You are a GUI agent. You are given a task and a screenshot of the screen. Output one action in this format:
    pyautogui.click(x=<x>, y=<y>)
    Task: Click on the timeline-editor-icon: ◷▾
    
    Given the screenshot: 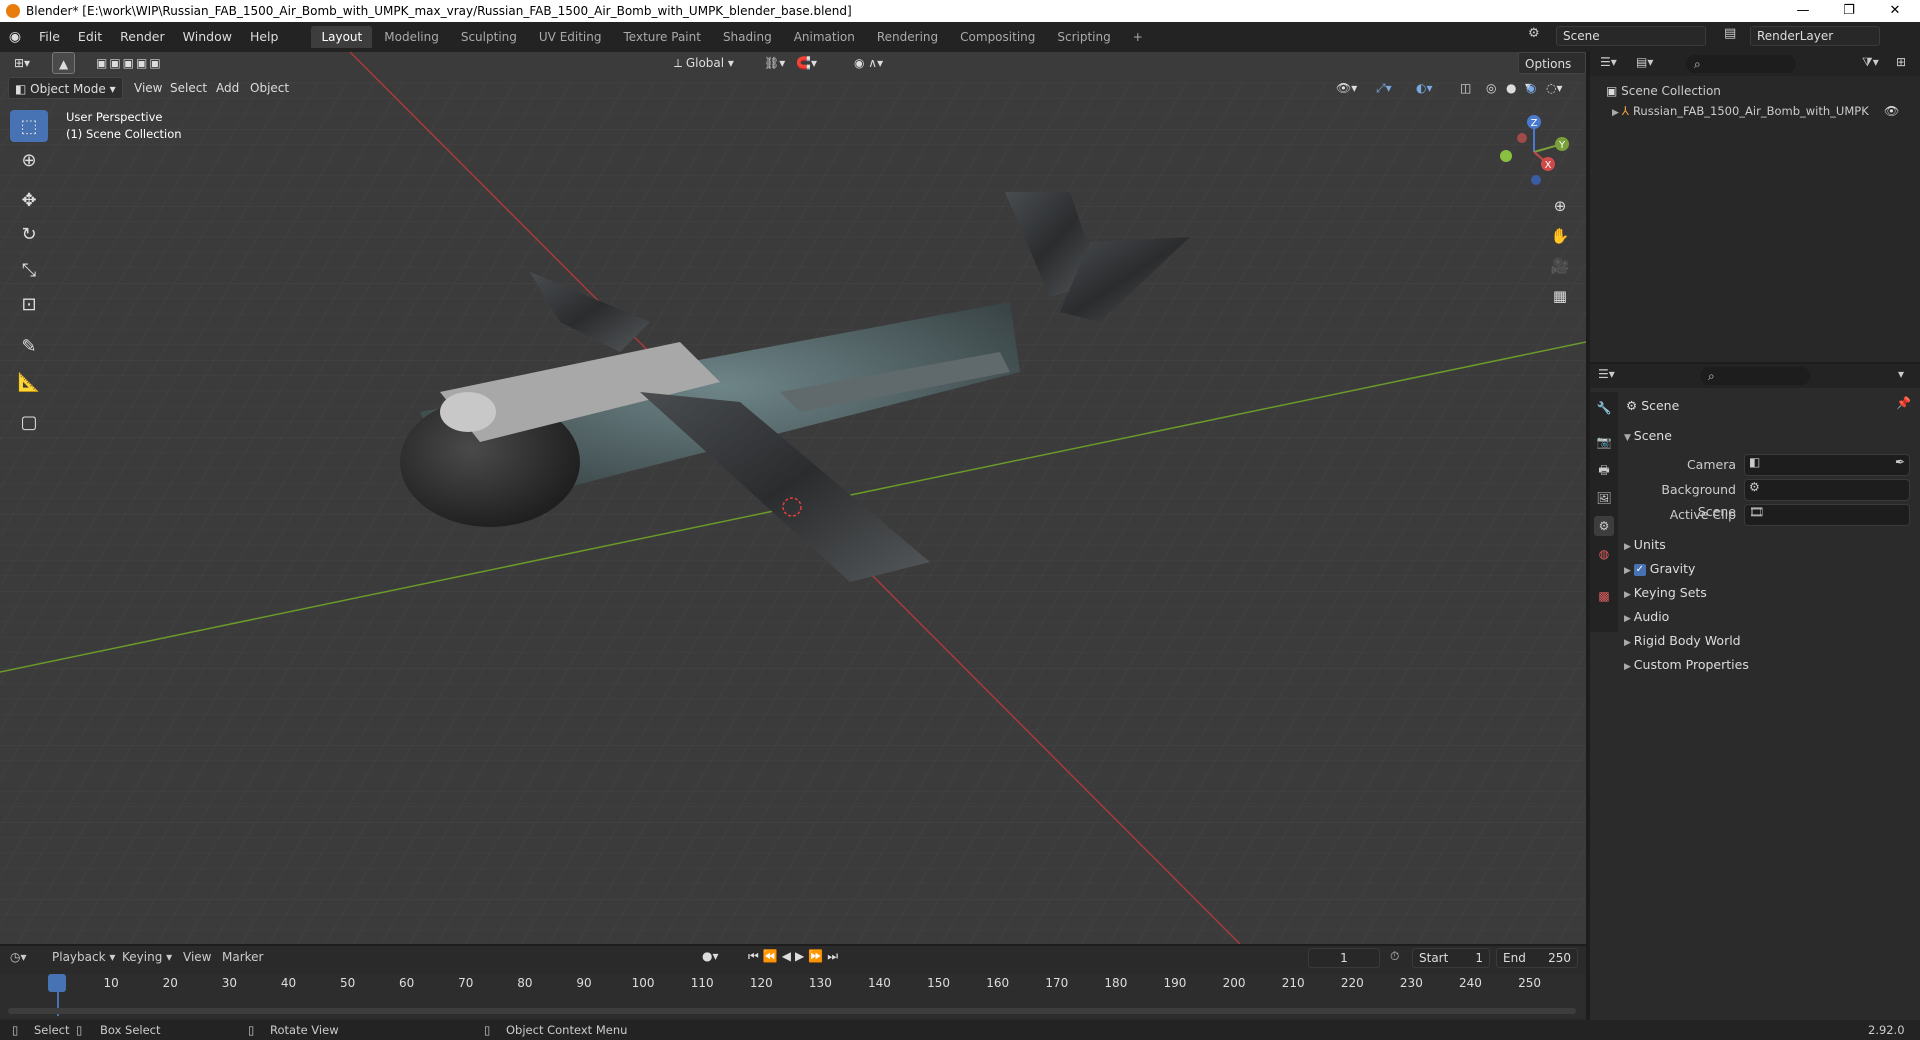 What is the action you would take?
    pyautogui.click(x=18, y=957)
    